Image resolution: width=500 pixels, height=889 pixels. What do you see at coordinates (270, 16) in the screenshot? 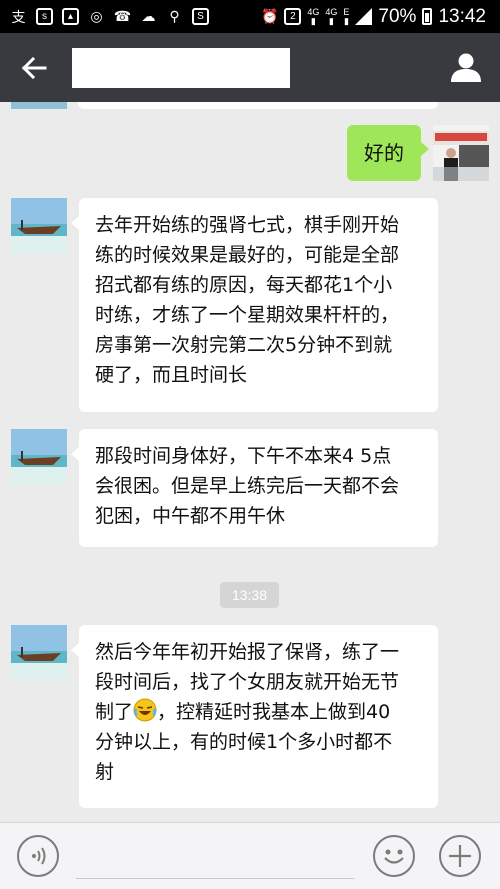
I see `alarm-icon: ⏰` at bounding box center [270, 16].